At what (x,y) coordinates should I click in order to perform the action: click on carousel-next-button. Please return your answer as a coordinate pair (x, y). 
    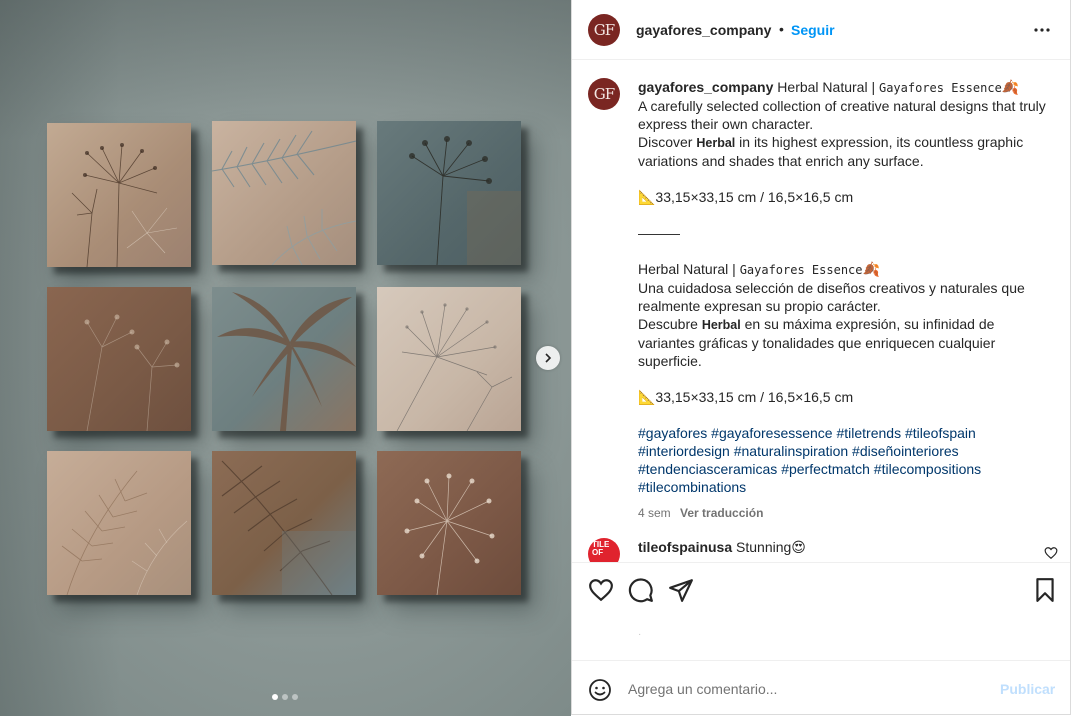
    Looking at the image, I should click on (548, 358).